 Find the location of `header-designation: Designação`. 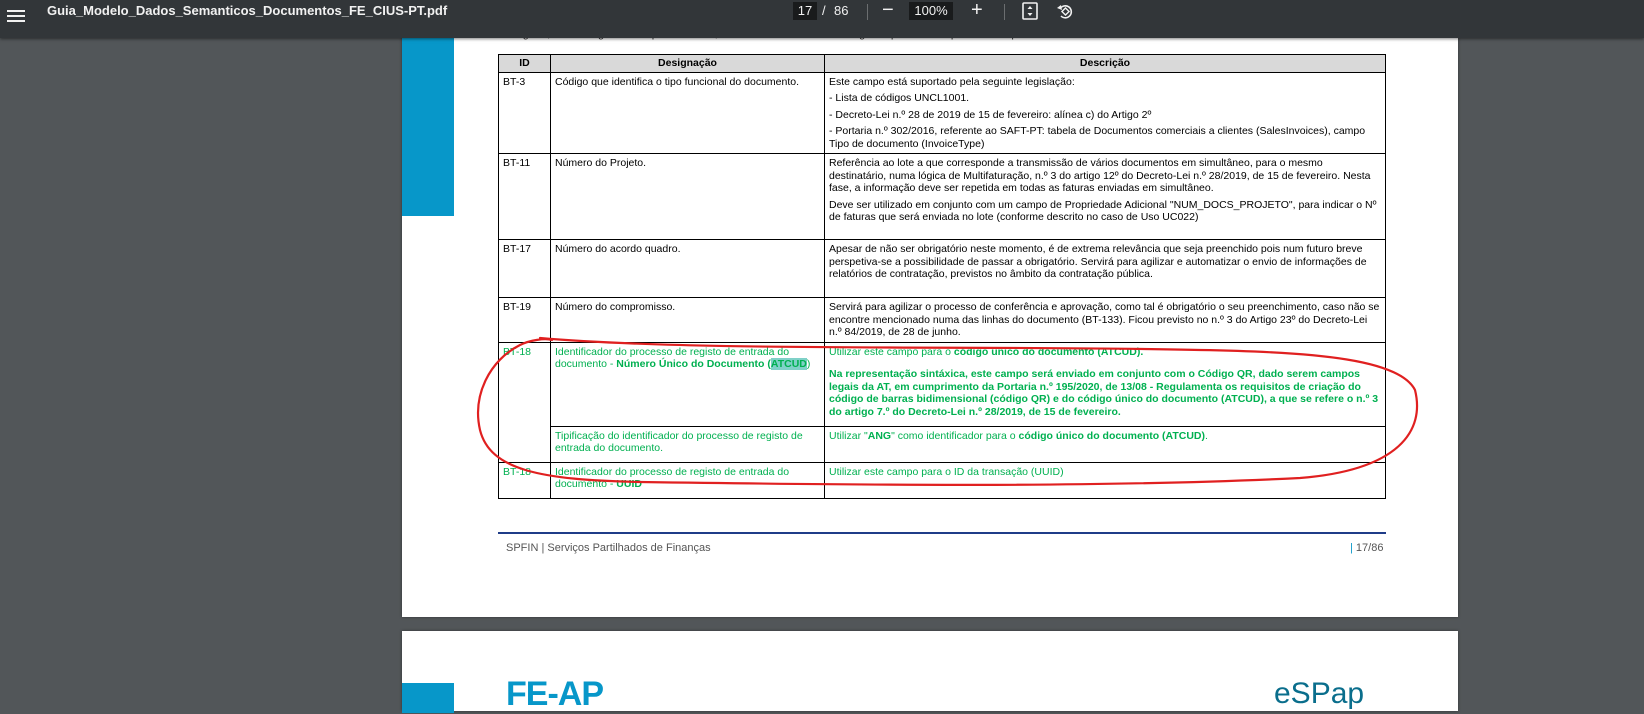

header-designation: Designação is located at coordinates (687, 63).